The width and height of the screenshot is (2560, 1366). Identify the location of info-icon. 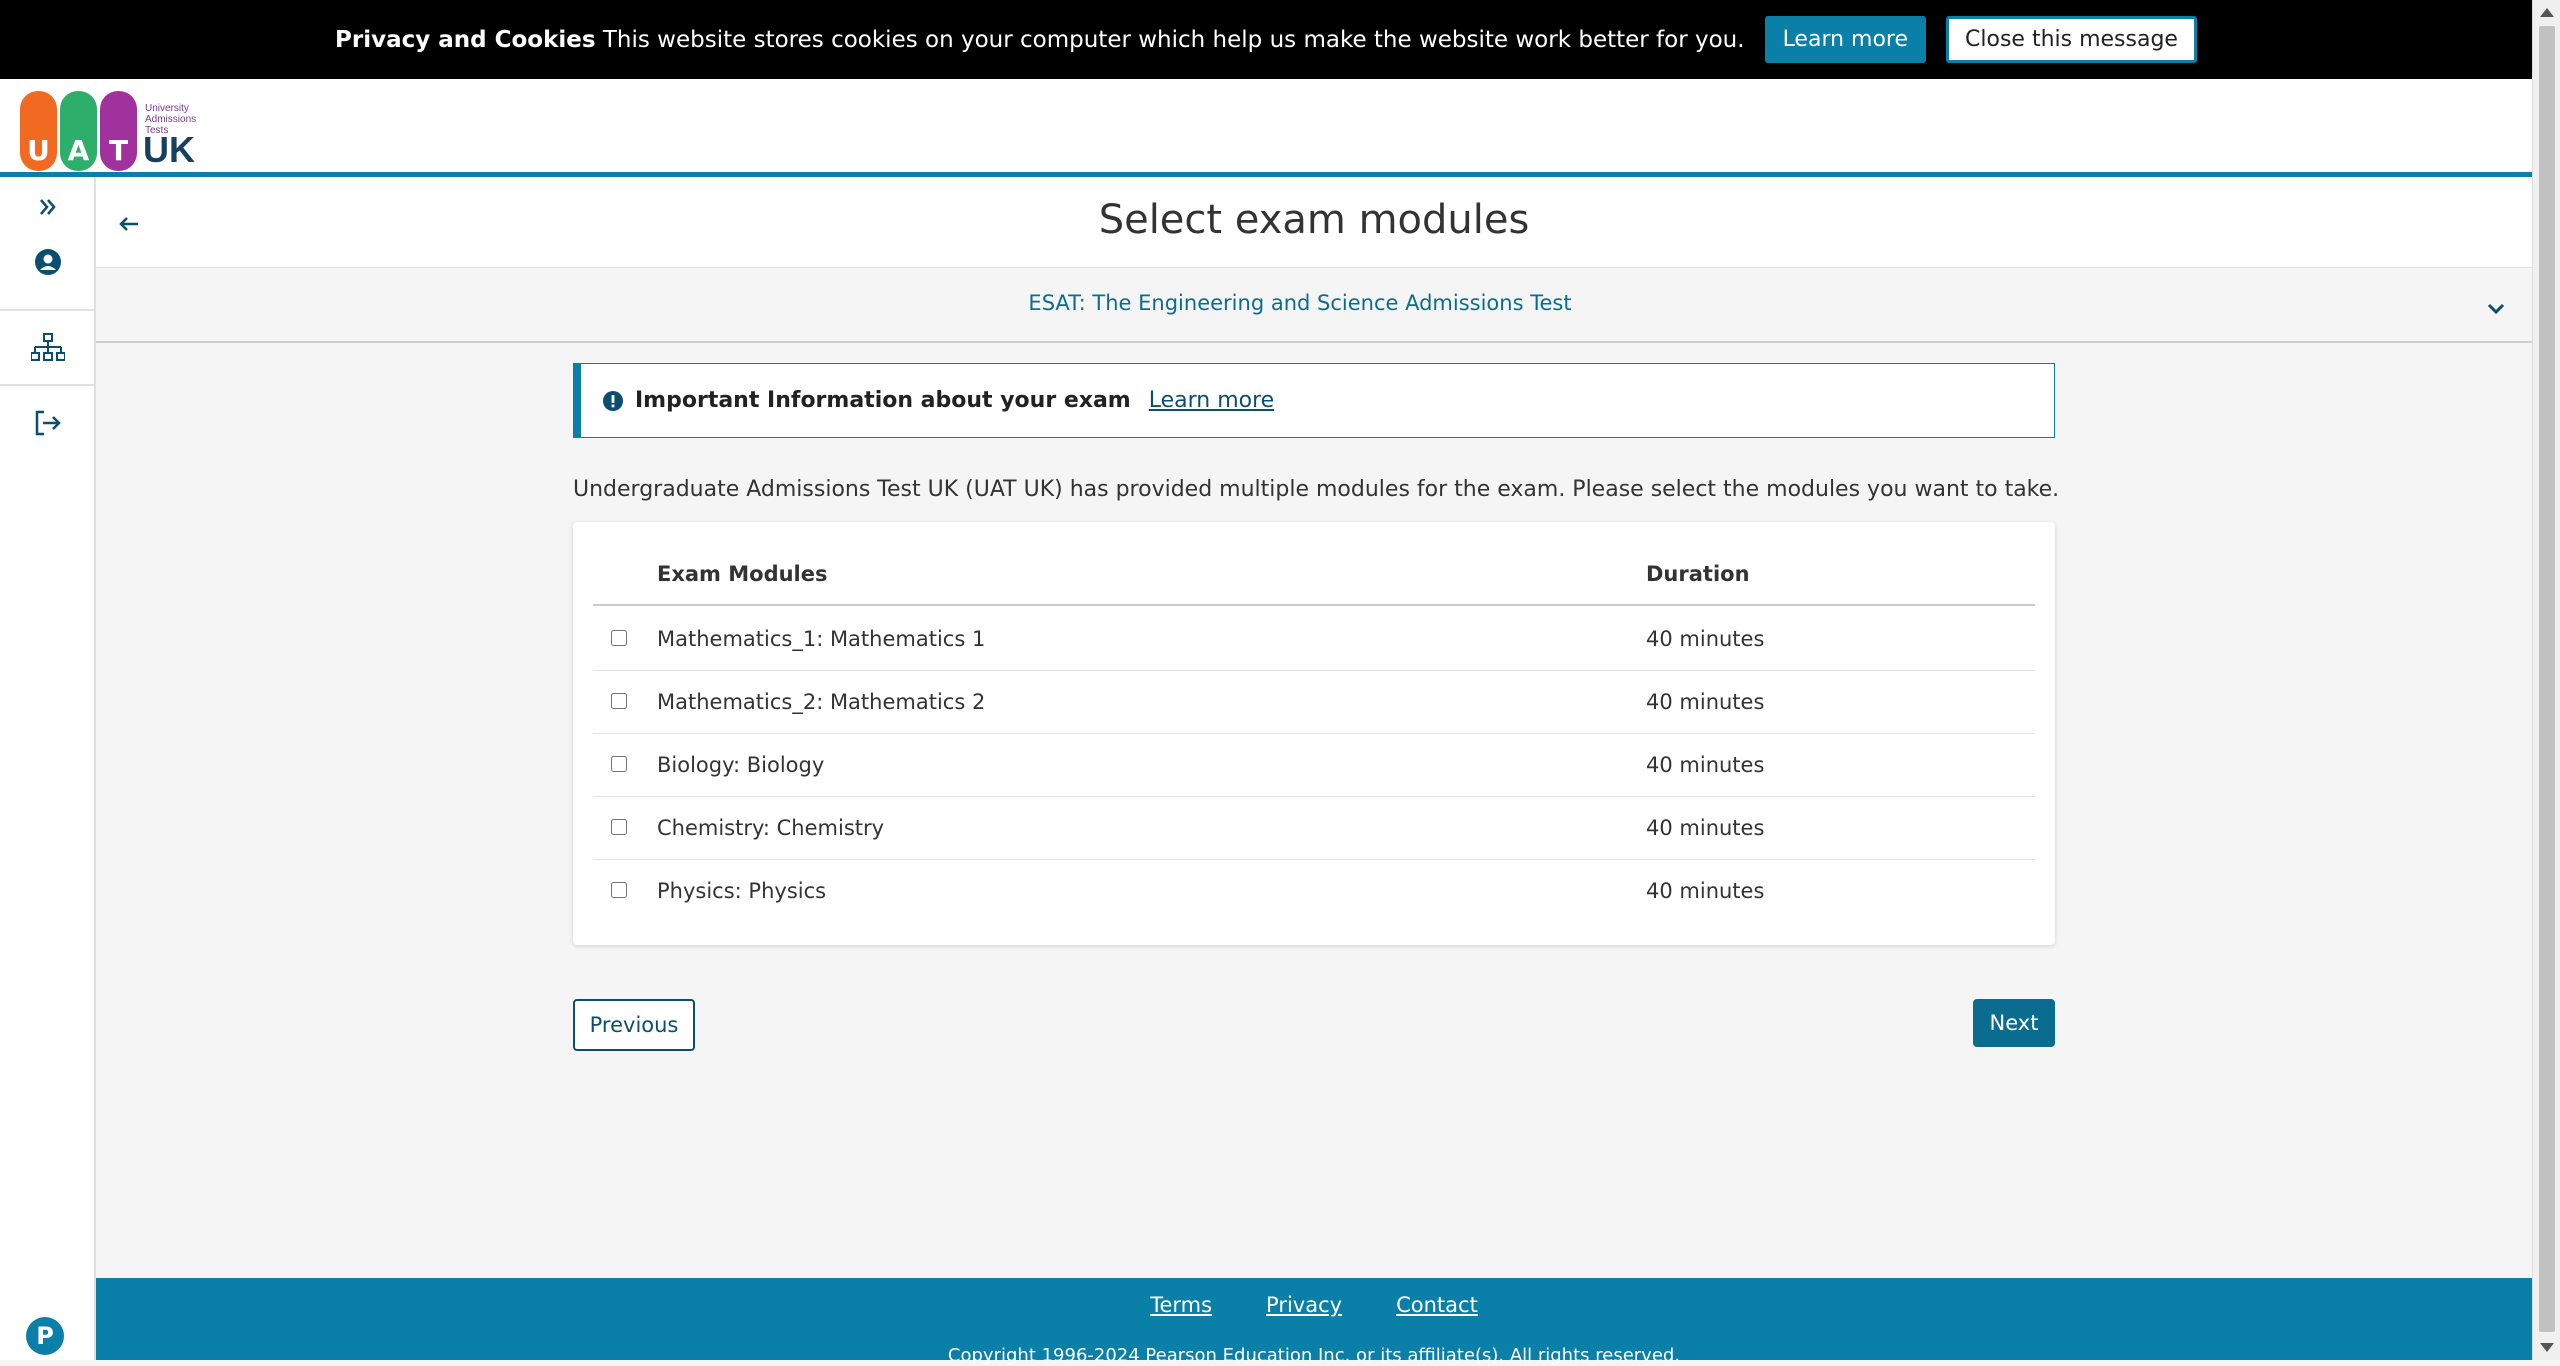
(613, 400).